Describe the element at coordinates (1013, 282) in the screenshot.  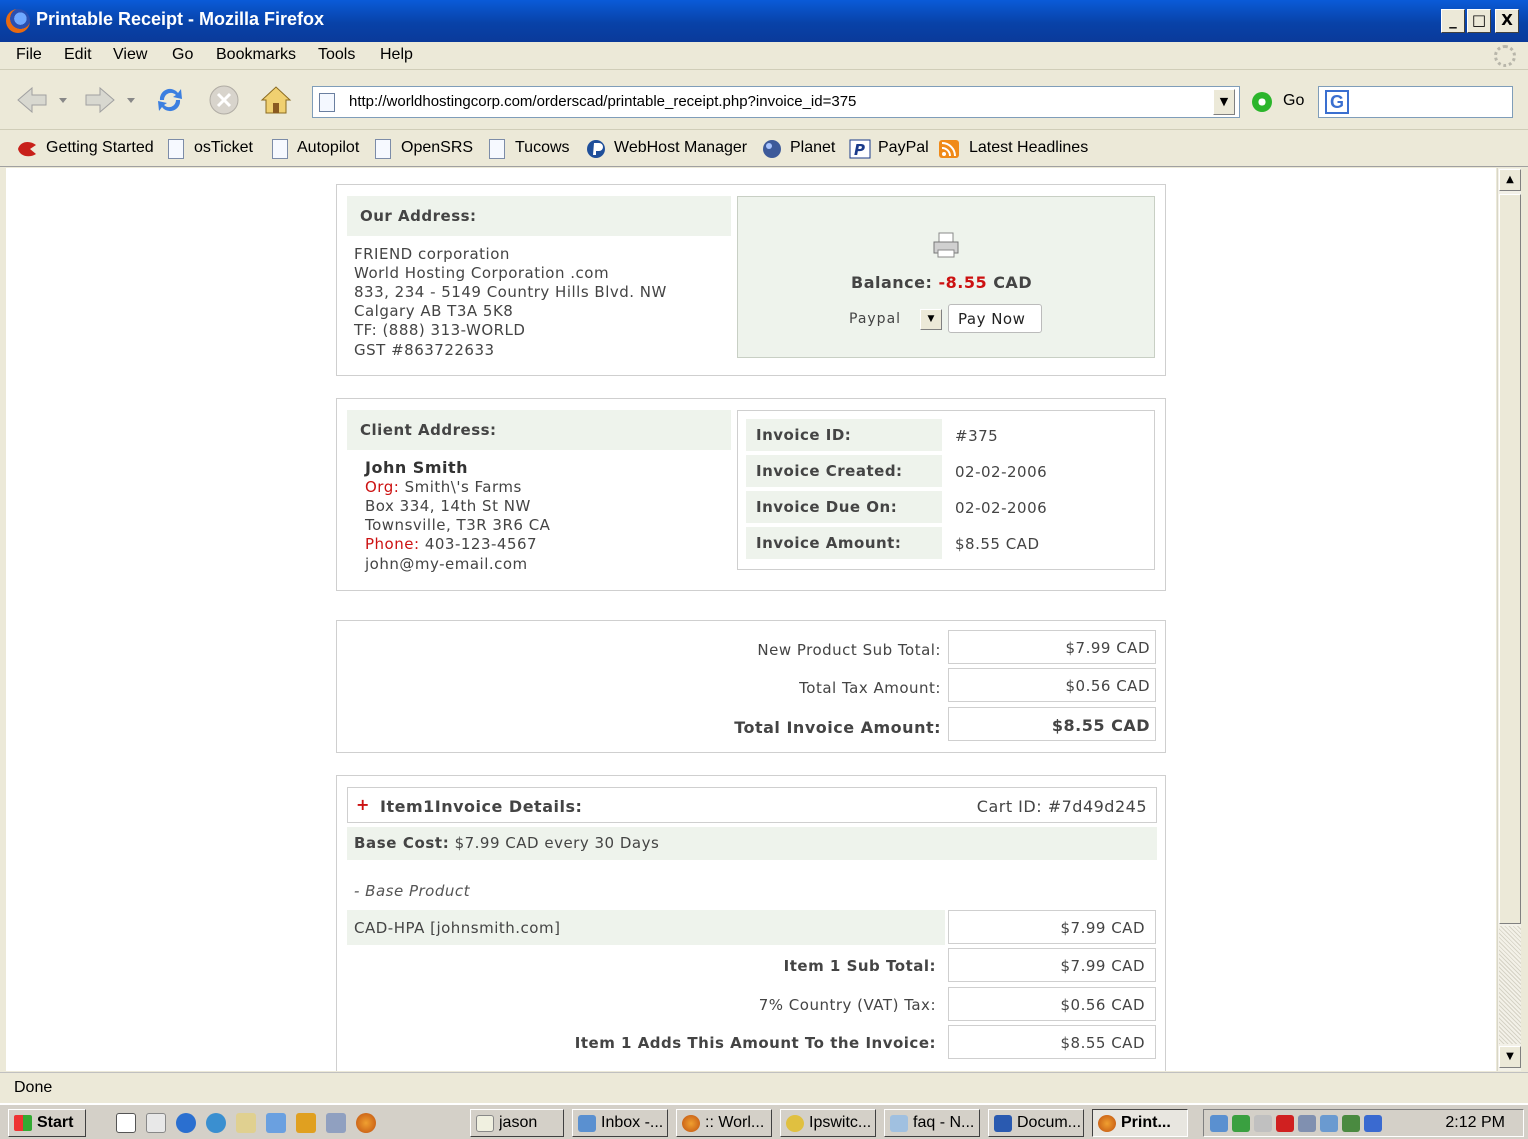
I see `balance-currency: CAD` at that location.